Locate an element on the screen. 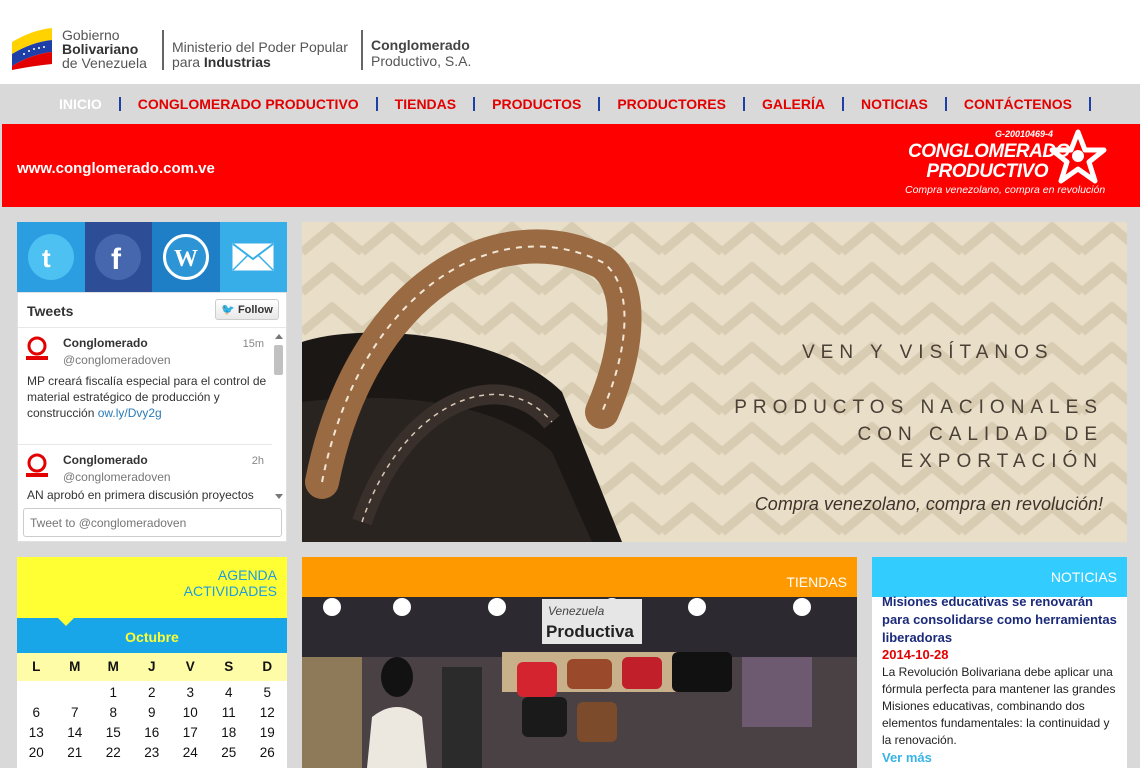 The image size is (1140, 768). weekday-label: V is located at coordinates (190, 666).